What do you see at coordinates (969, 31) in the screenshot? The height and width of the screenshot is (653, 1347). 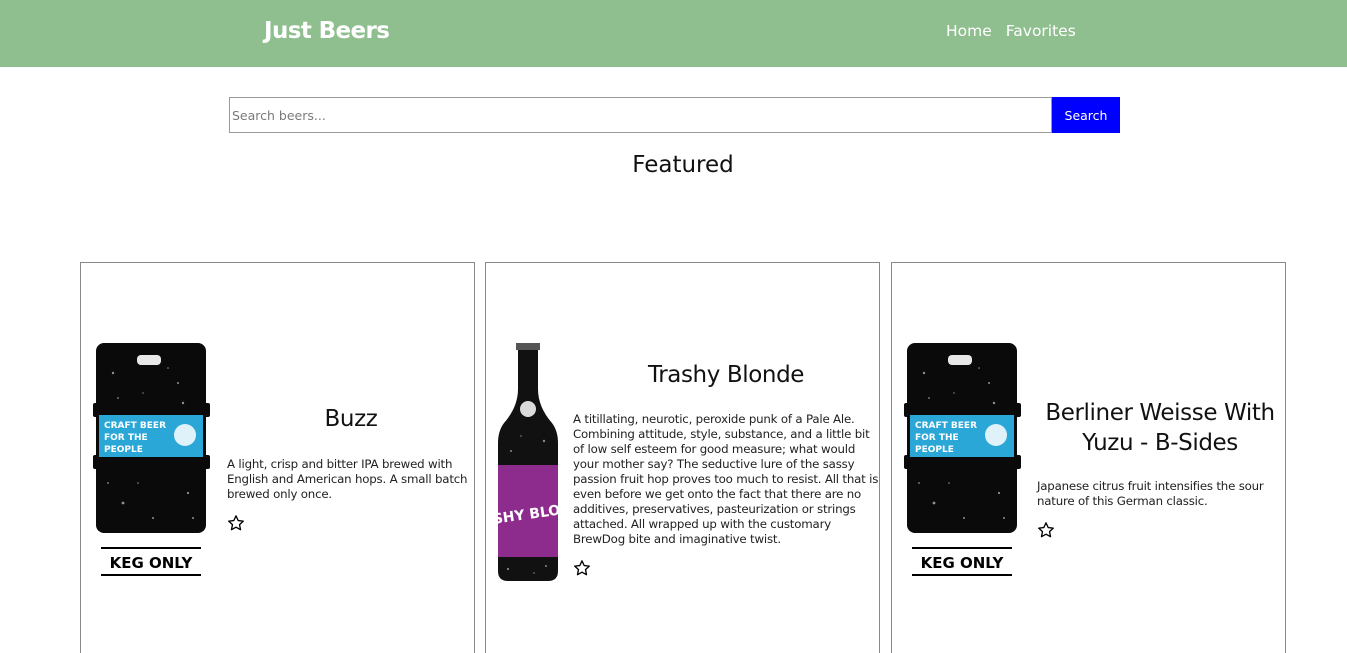 I see `nav-link-home: Home` at bounding box center [969, 31].